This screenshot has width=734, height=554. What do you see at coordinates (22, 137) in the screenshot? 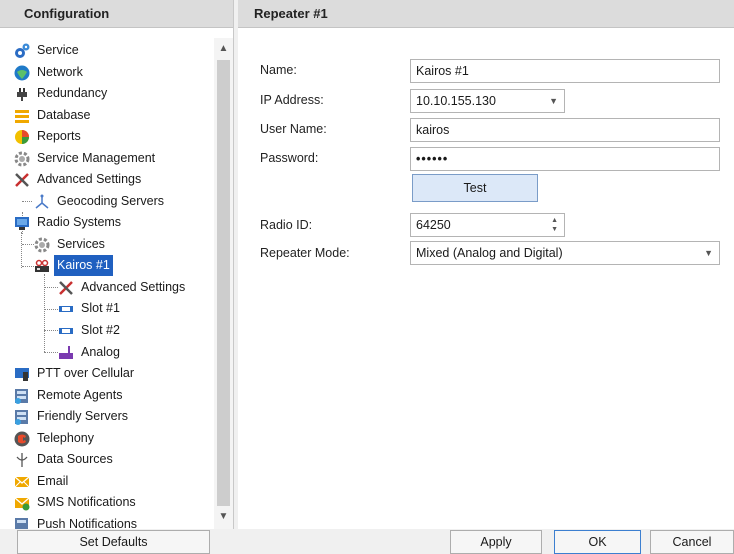
I see `reports-icon` at bounding box center [22, 137].